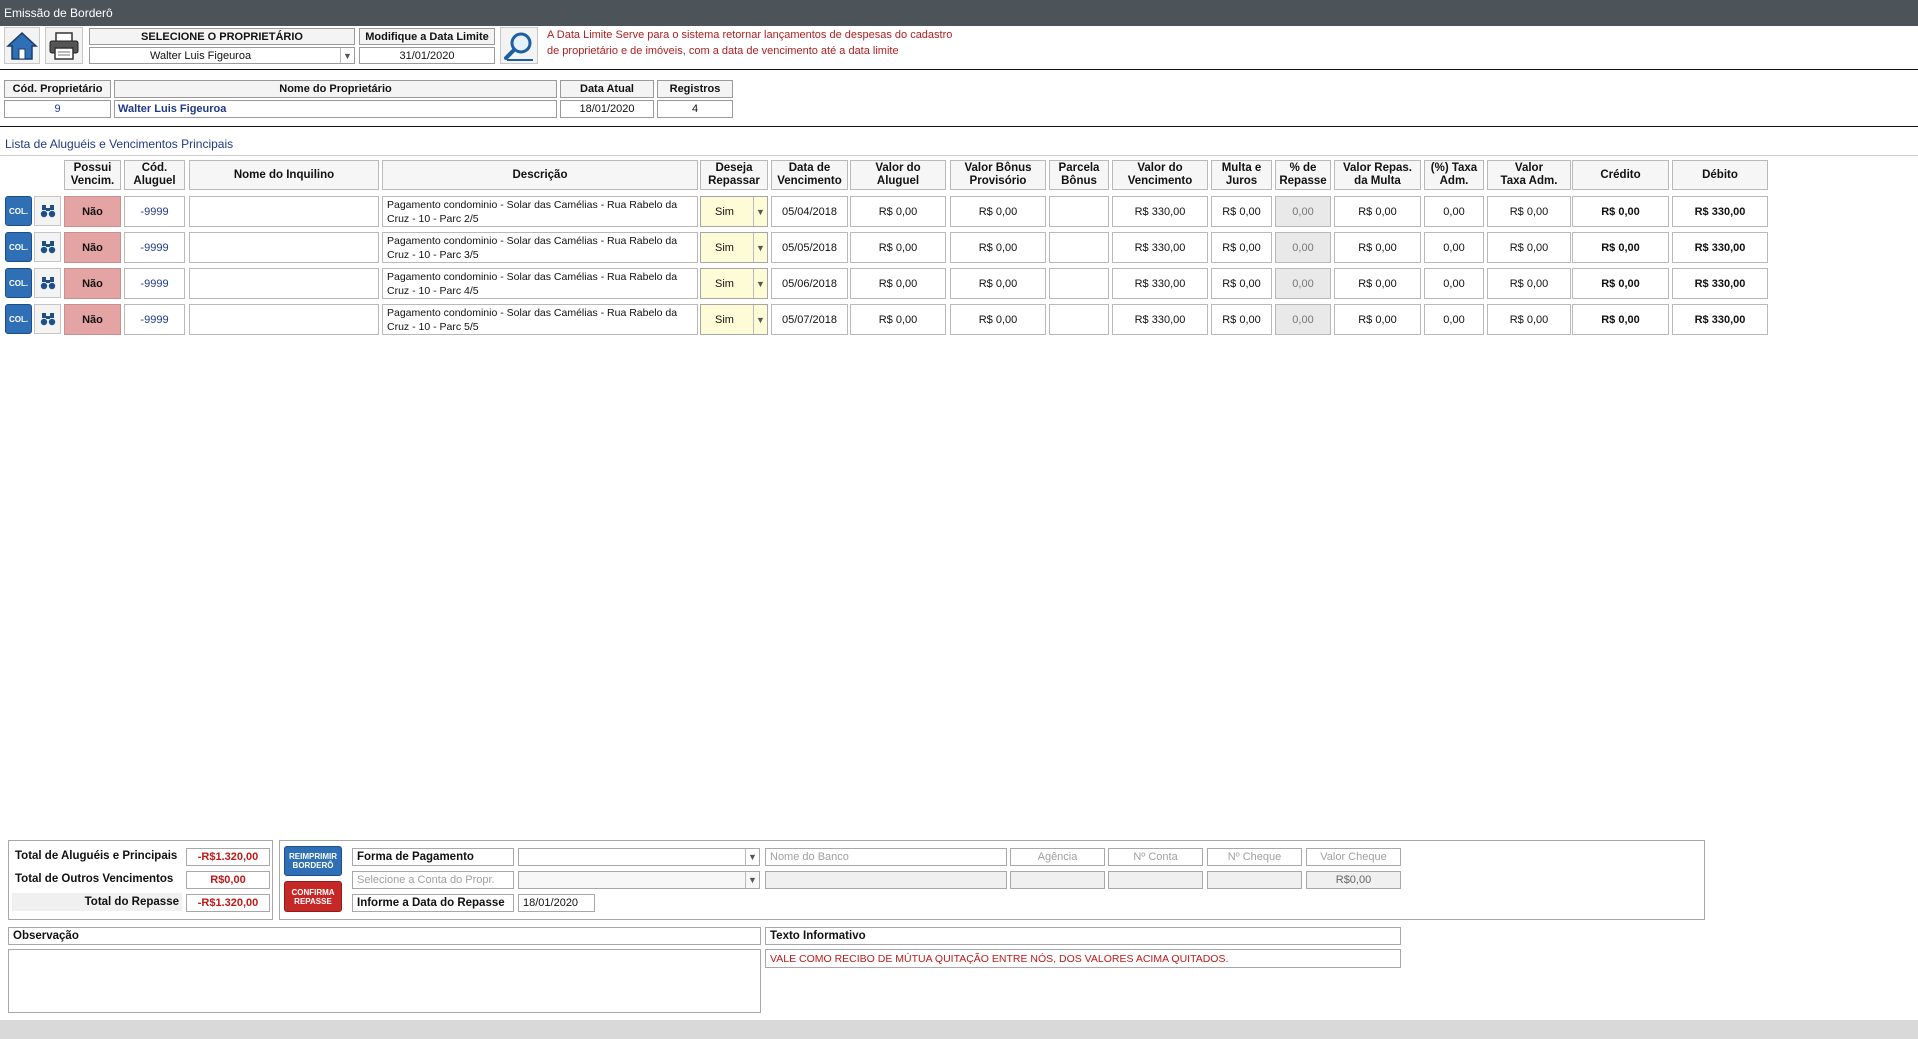 Image resolution: width=1918 pixels, height=1039 pixels. What do you see at coordinates (1254, 880) in the screenshot?
I see `check-number-field` at bounding box center [1254, 880].